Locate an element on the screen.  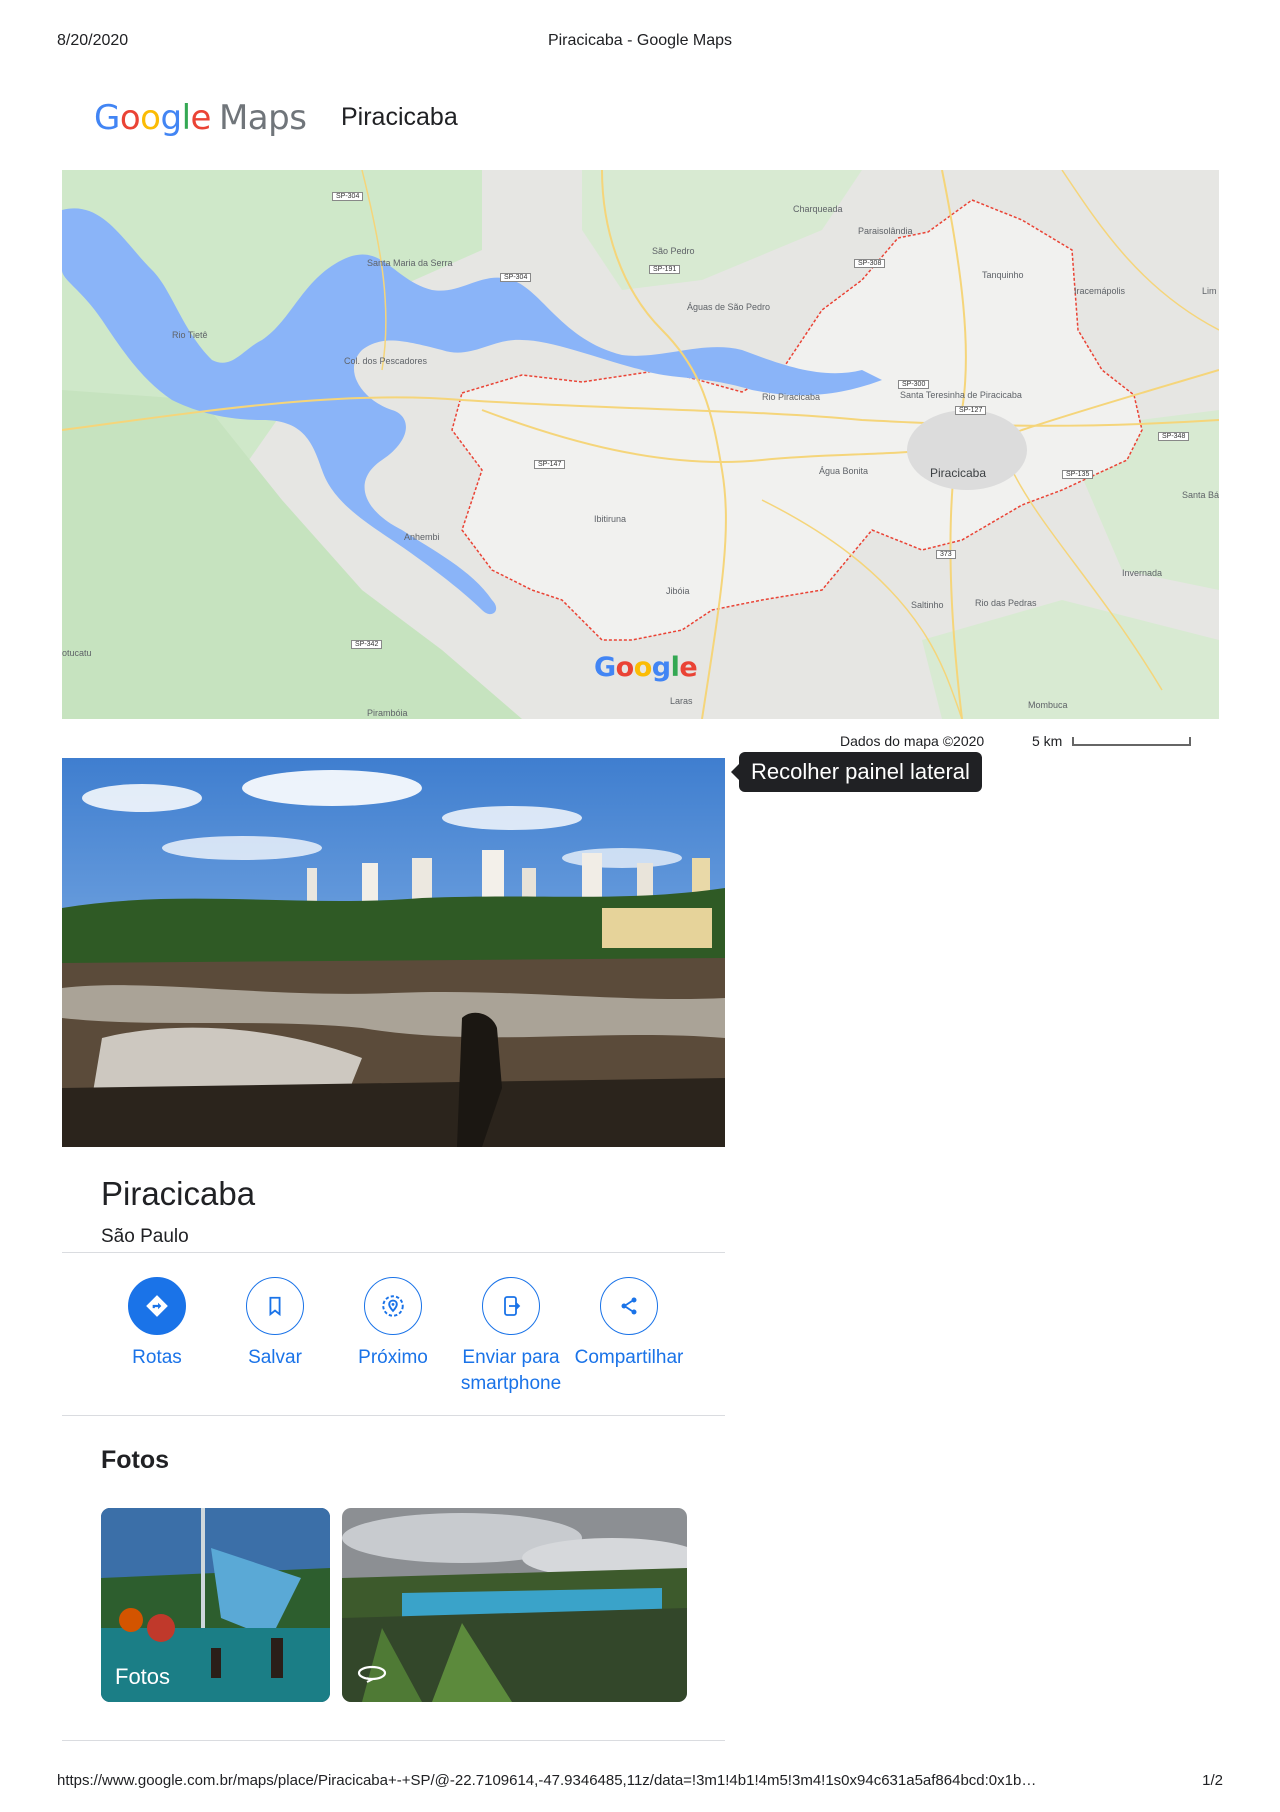
directions-label: Rotas is located at coordinates (157, 1357).